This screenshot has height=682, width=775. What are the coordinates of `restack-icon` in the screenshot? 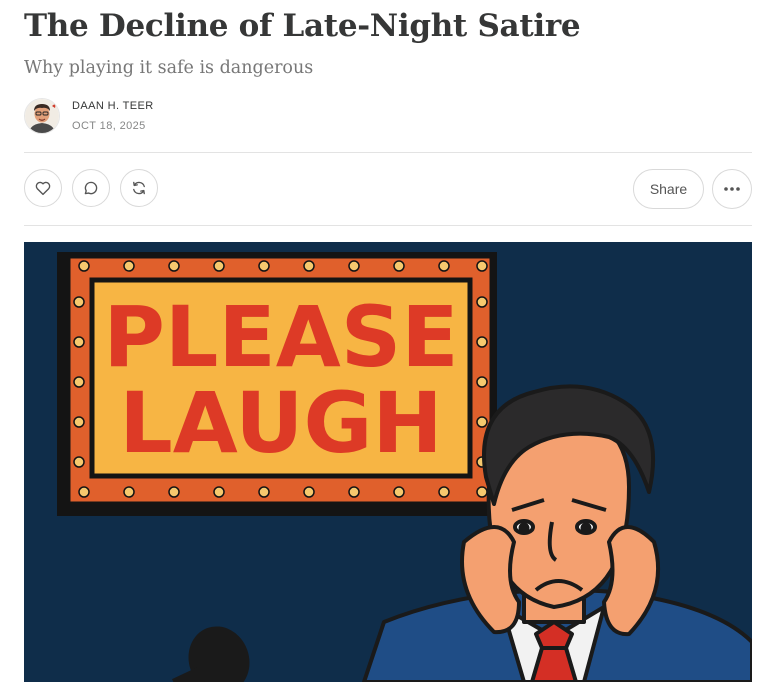 It's located at (139, 188).